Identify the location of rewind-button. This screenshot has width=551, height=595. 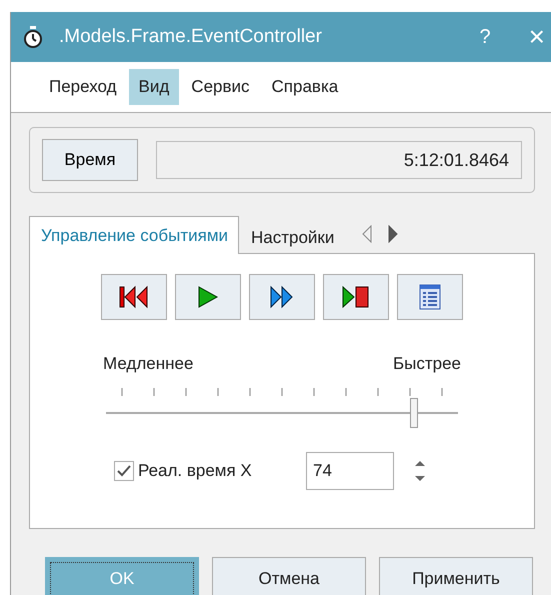
(134, 297).